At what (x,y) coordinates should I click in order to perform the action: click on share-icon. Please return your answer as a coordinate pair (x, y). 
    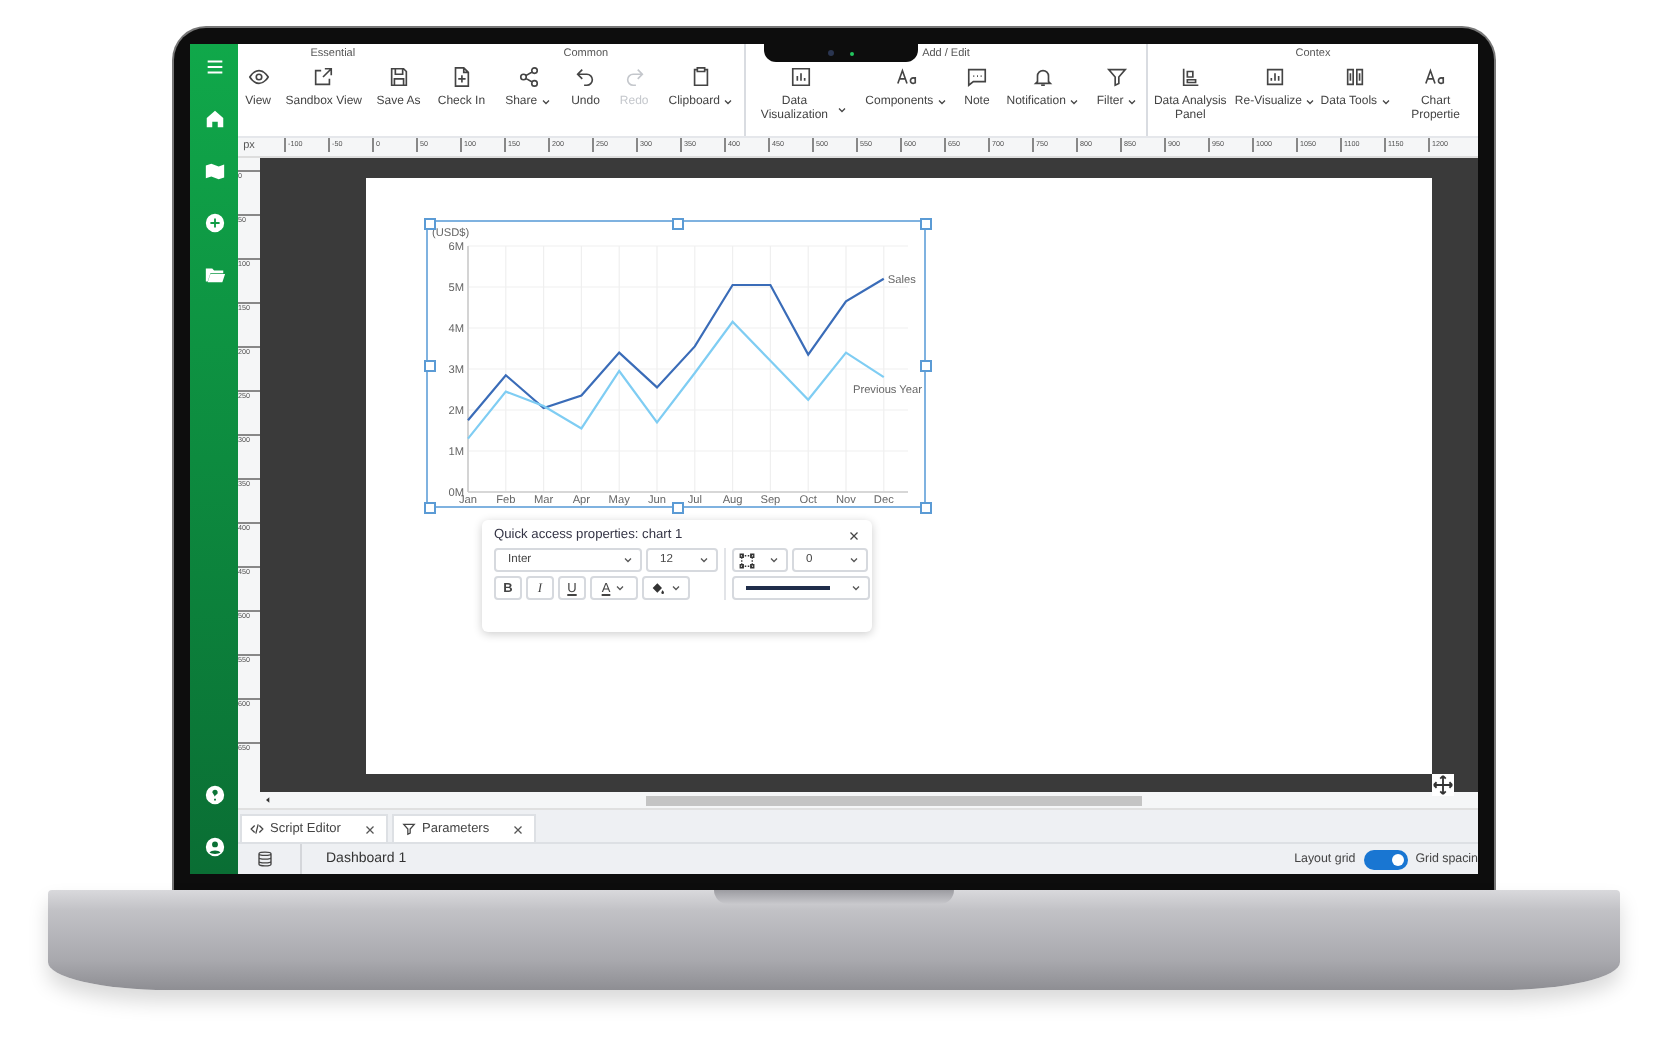
    Looking at the image, I should click on (528, 77).